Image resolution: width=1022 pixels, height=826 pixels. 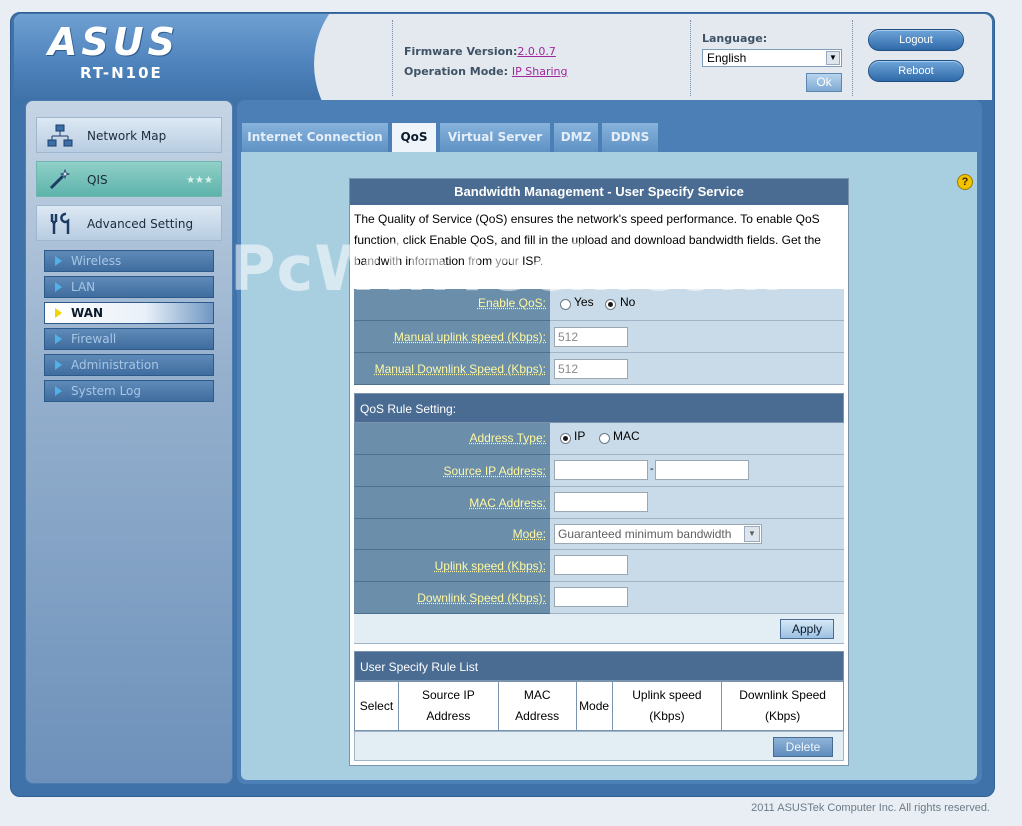 I want to click on address-mac-radio, so click(x=604, y=438).